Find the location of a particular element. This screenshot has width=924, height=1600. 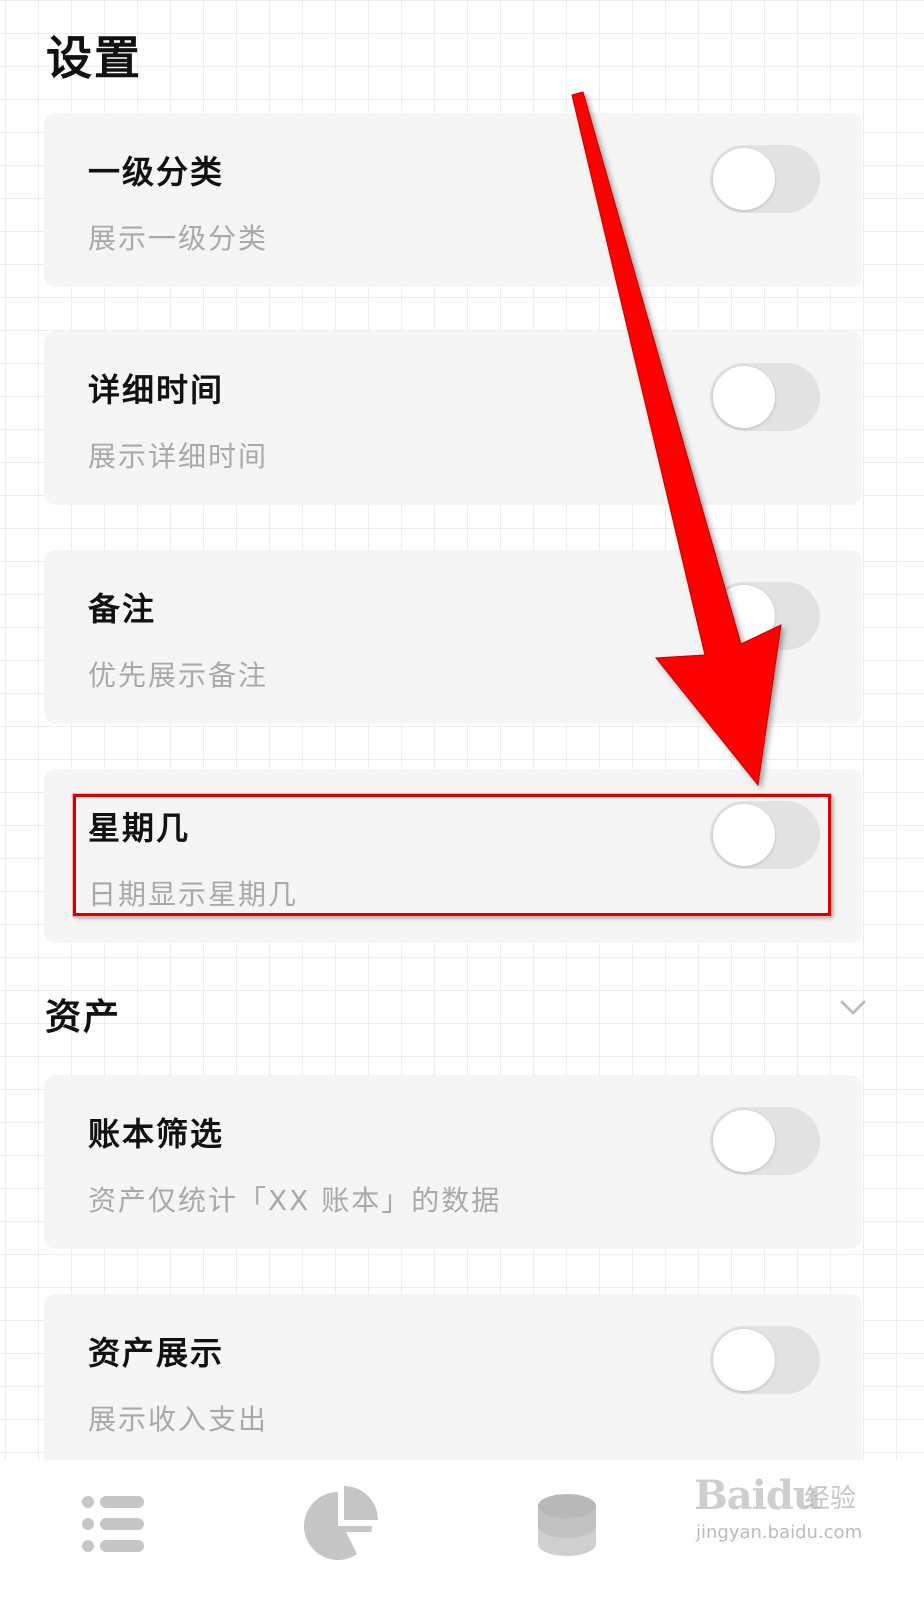

setting-card-weekday: 星期几 日期显示星期几 is located at coordinates (453, 856).